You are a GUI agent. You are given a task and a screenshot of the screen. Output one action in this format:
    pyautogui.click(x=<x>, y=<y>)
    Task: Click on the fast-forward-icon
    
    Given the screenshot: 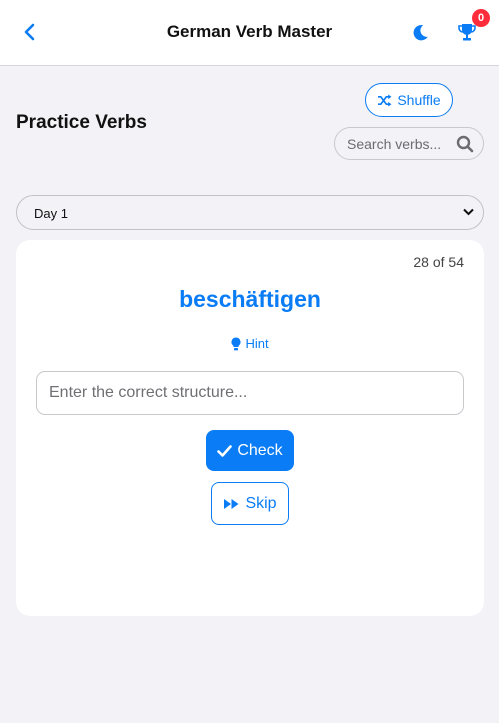 What is the action you would take?
    pyautogui.click(x=231, y=503)
    